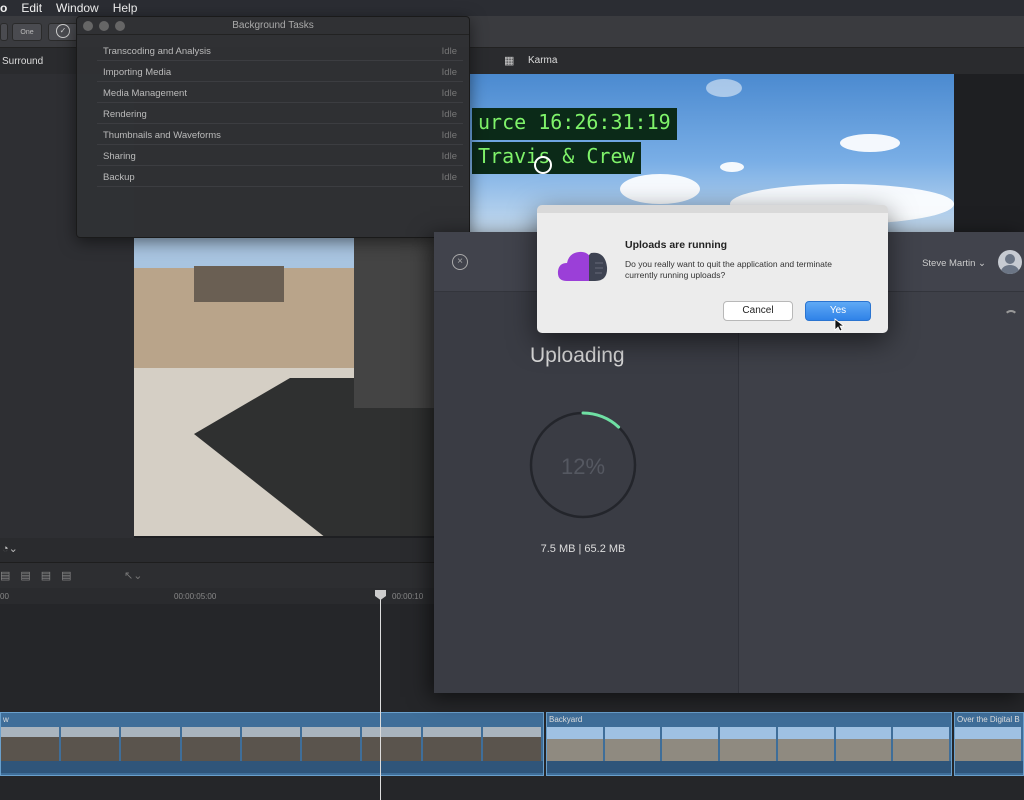 The height and width of the screenshot is (800, 1024). I want to click on checkmark-icon: ✓, so click(63, 31).